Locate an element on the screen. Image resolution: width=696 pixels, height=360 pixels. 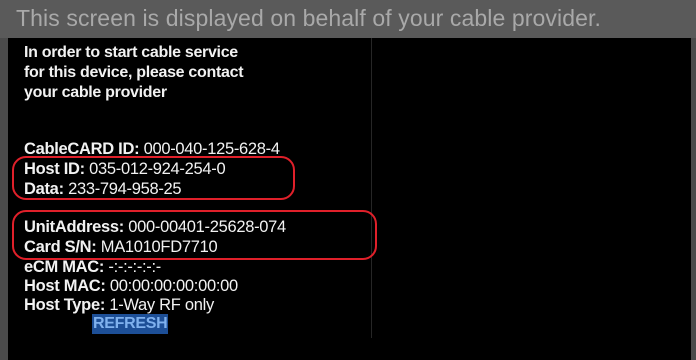
host-type-value: 1-Way RF only is located at coordinates (161, 305).